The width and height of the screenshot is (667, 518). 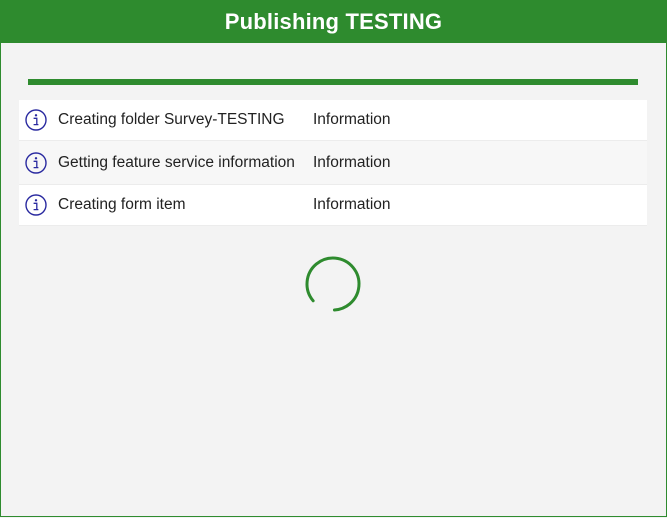 I want to click on log-row: Creating form item Information, so click(x=333, y=205).